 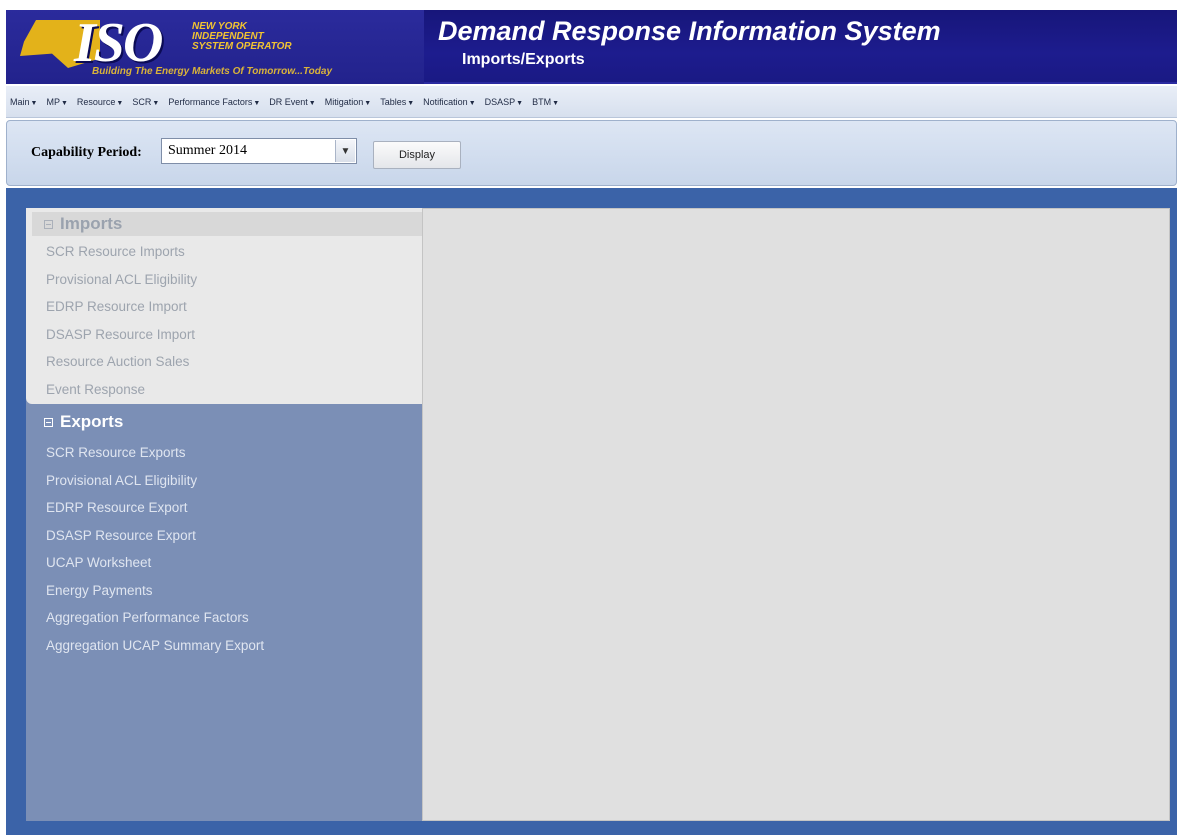 I want to click on exports-header: Exports, so click(x=83, y=422).